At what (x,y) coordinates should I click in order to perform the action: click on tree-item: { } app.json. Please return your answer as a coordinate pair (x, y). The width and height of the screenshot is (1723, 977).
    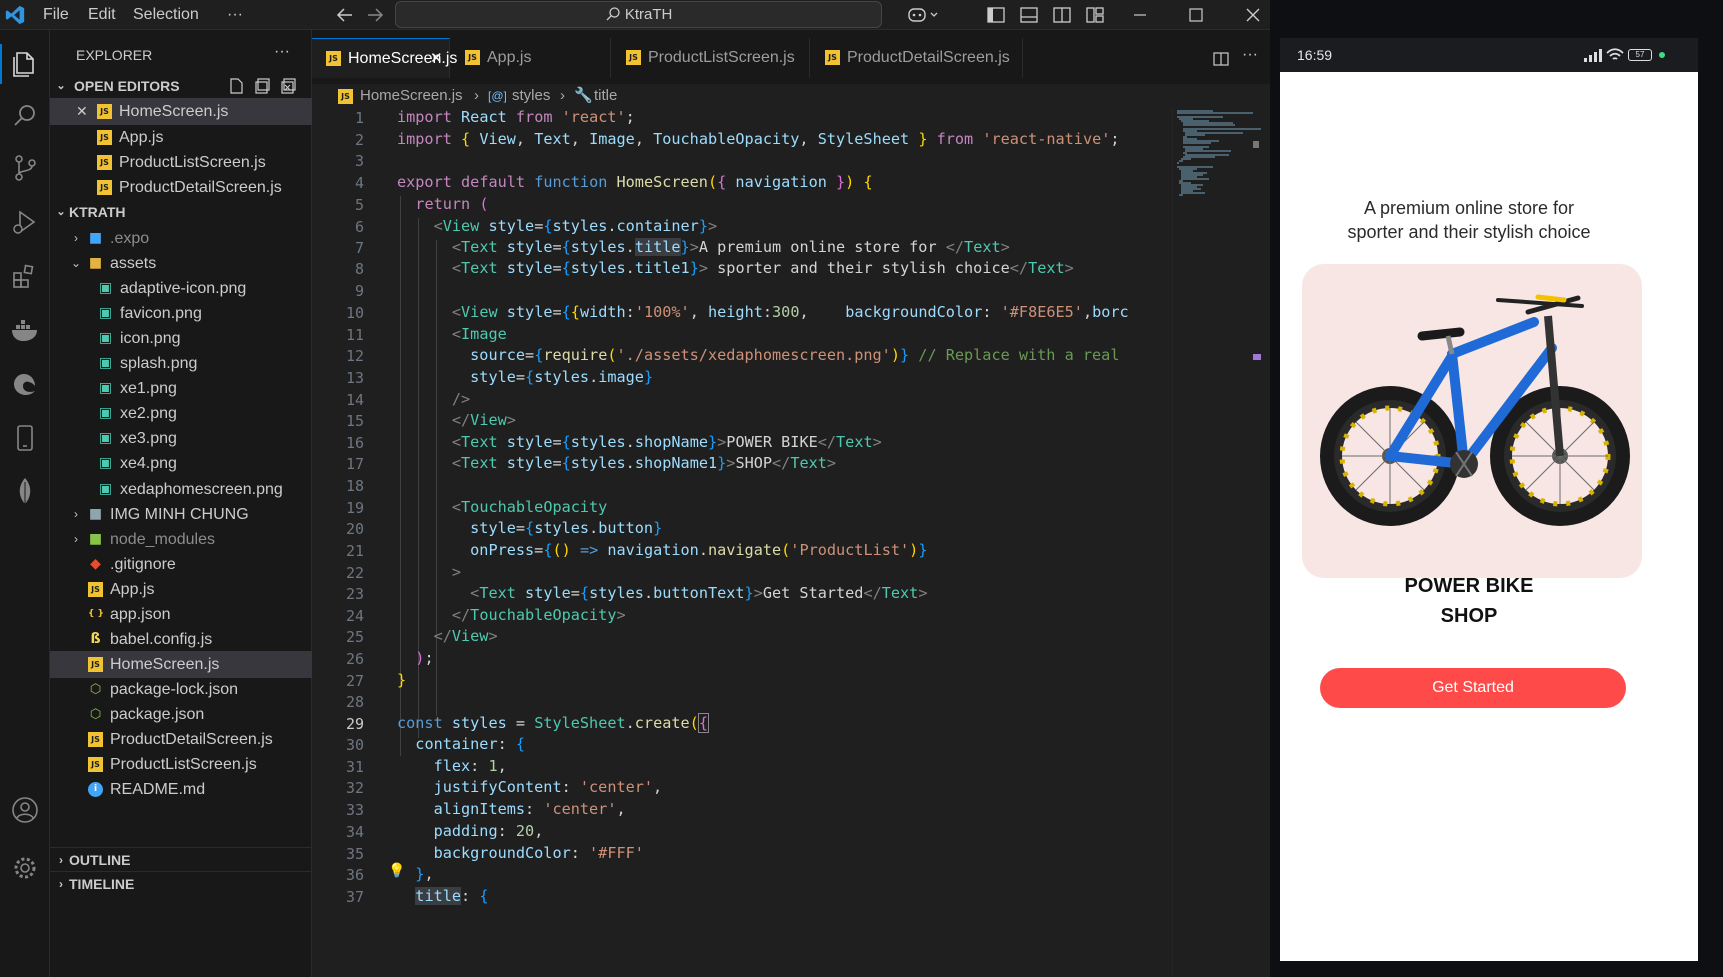
    Looking at the image, I should click on (181, 614).